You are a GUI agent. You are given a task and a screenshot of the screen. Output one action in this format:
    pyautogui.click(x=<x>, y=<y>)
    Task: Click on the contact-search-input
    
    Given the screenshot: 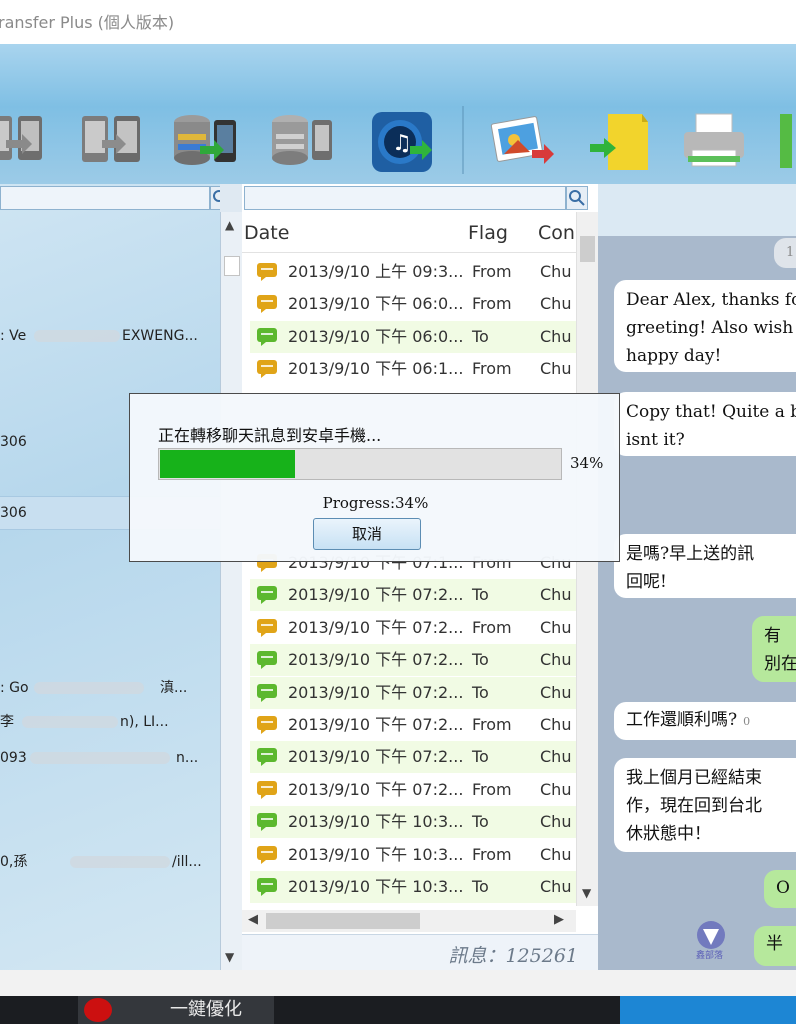 What is the action you would take?
    pyautogui.click(x=105, y=198)
    